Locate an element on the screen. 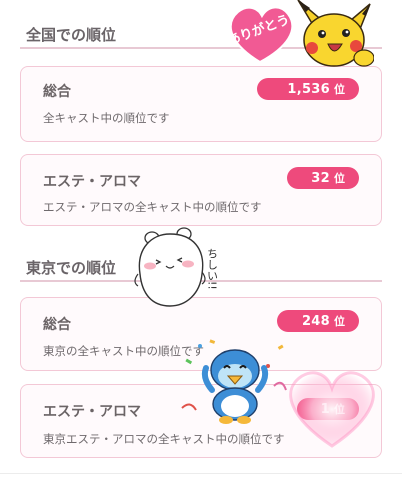 The width and height of the screenshot is (402, 480). rank-value: 1,536 is located at coordinates (308, 89).